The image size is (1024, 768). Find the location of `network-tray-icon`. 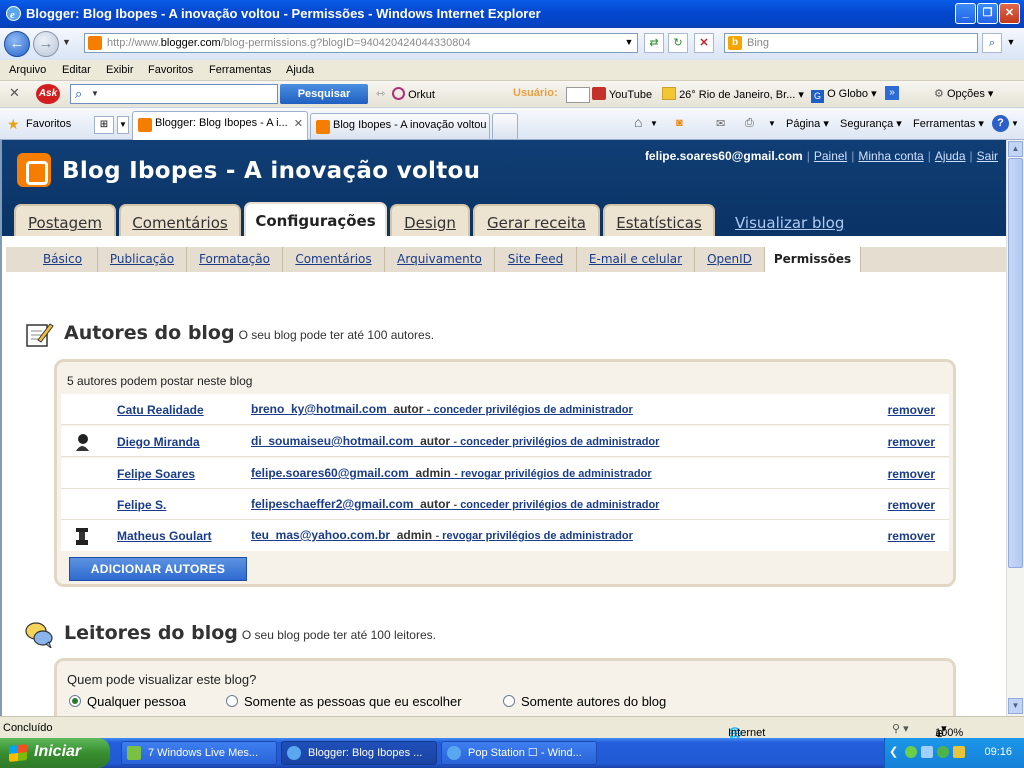

network-tray-icon is located at coordinates (927, 752).